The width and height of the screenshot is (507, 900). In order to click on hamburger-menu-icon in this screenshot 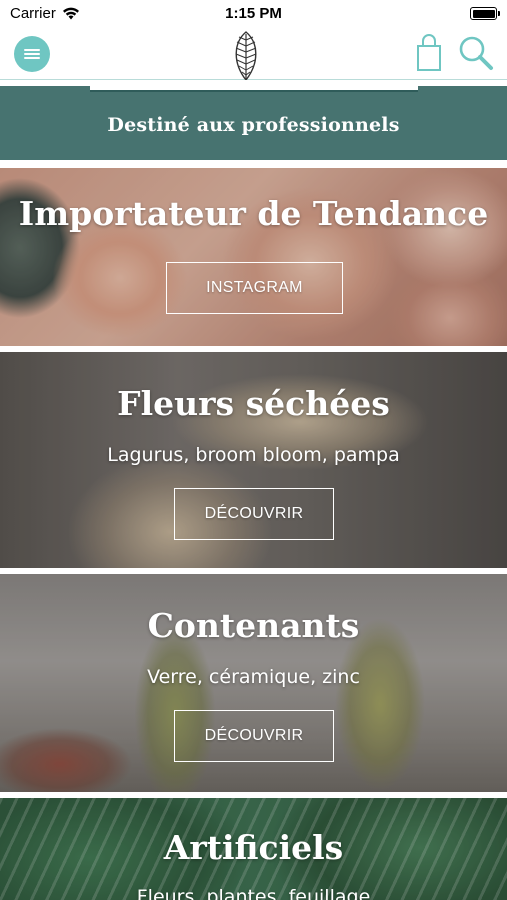, I will do `click(32, 54)`.